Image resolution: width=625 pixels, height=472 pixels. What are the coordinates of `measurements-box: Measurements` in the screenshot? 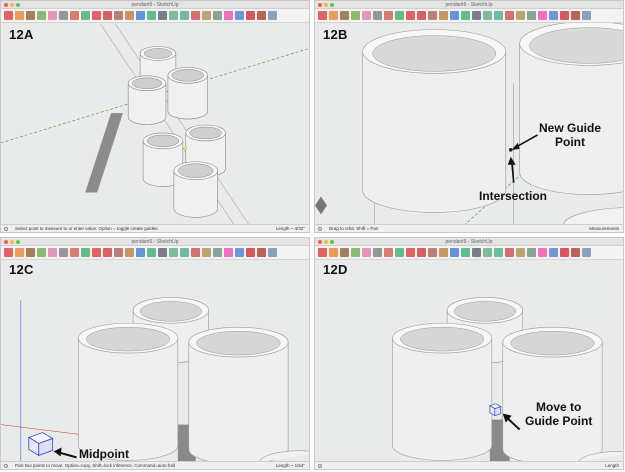 It's located at (604, 228).